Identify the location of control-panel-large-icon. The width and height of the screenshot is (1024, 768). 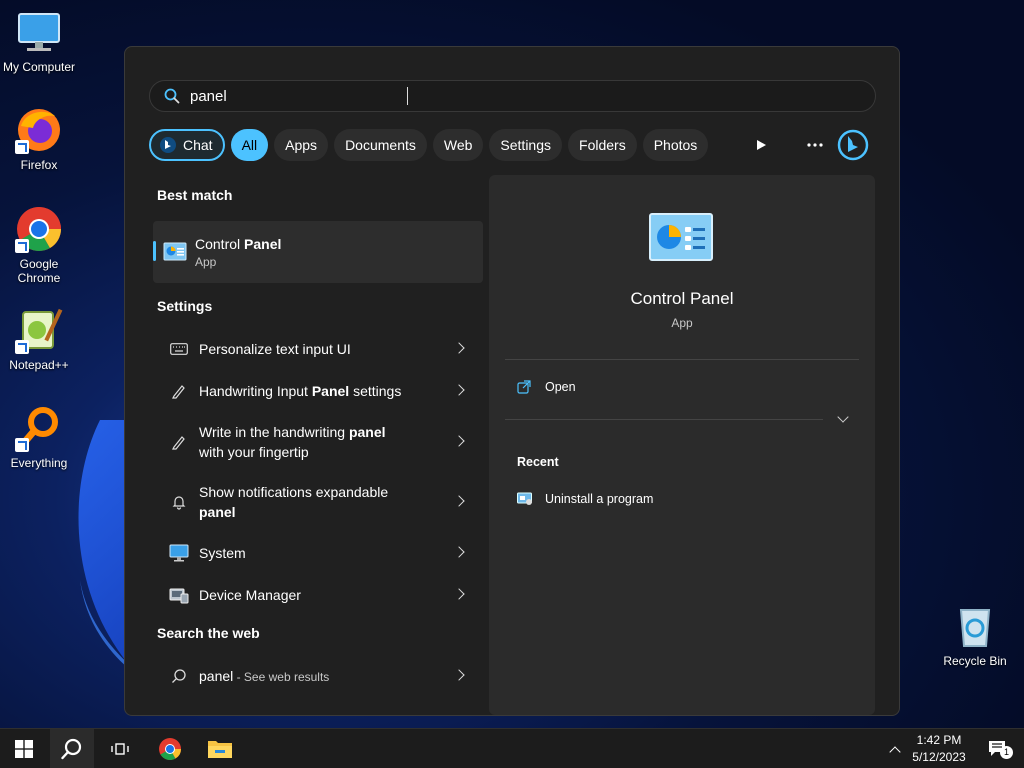
(681, 240).